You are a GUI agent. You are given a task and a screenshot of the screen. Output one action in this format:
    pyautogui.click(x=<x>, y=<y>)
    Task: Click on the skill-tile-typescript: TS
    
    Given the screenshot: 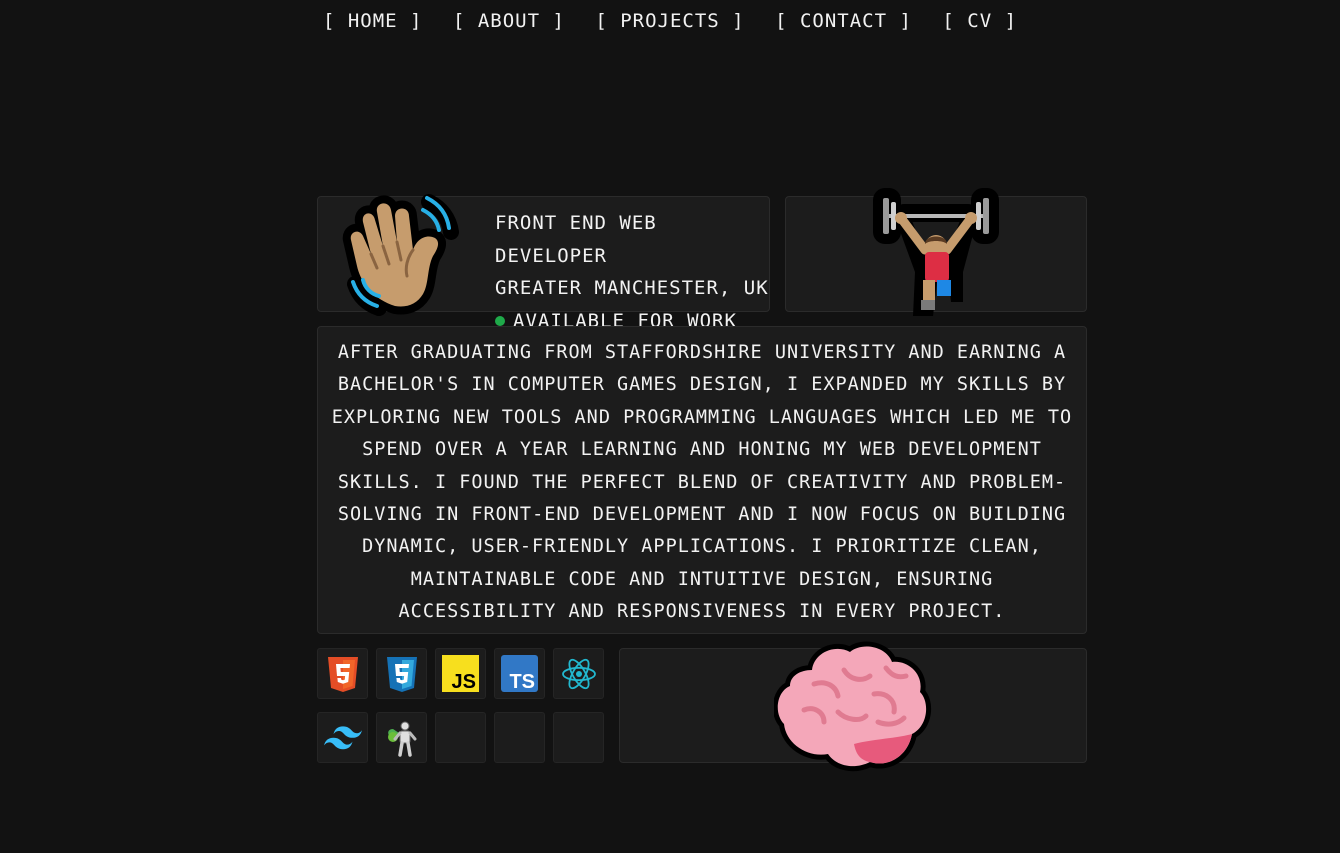 What is the action you would take?
    pyautogui.click(x=519, y=673)
    